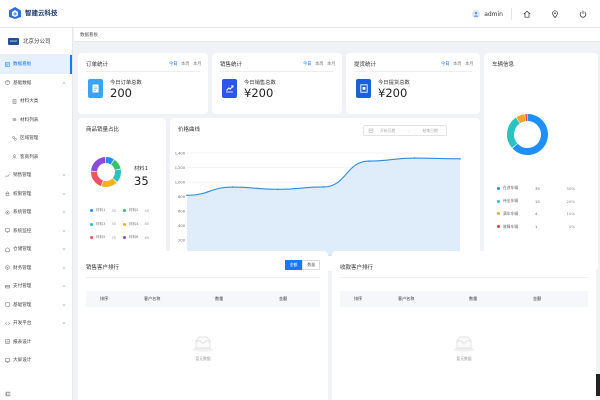  Describe the element at coordinates (36, 342) in the screenshot. I see `sidebar-item-report-design: 报表设计` at that location.